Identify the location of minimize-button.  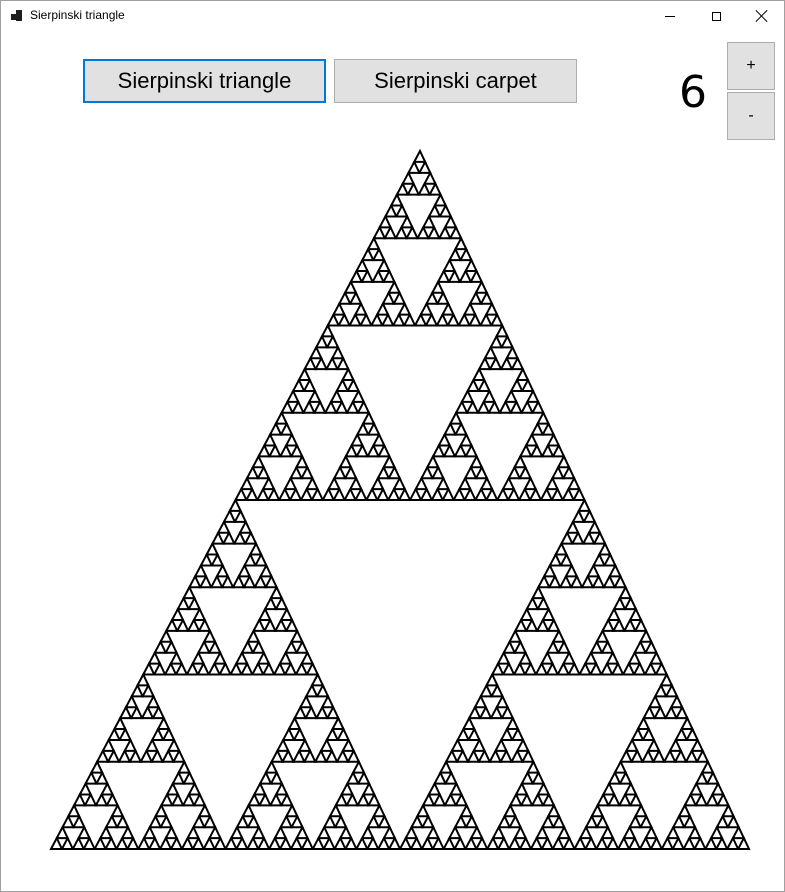
(670, 16).